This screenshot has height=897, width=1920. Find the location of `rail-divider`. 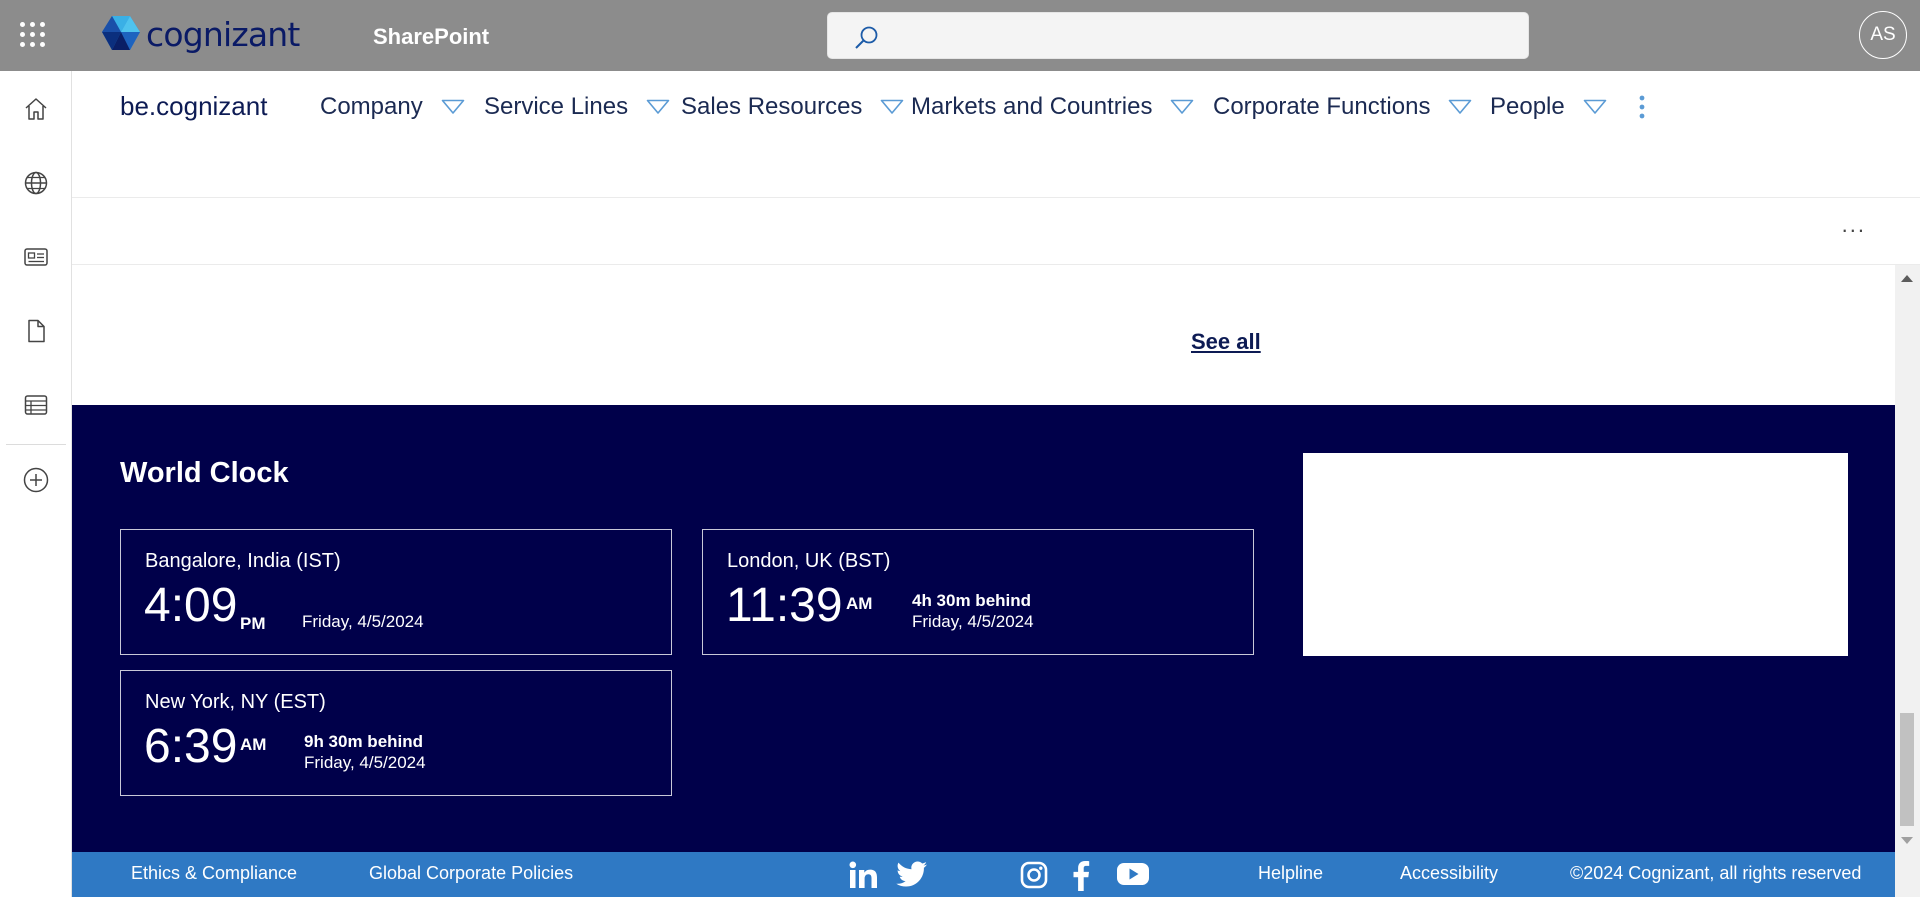

rail-divider is located at coordinates (36, 444).